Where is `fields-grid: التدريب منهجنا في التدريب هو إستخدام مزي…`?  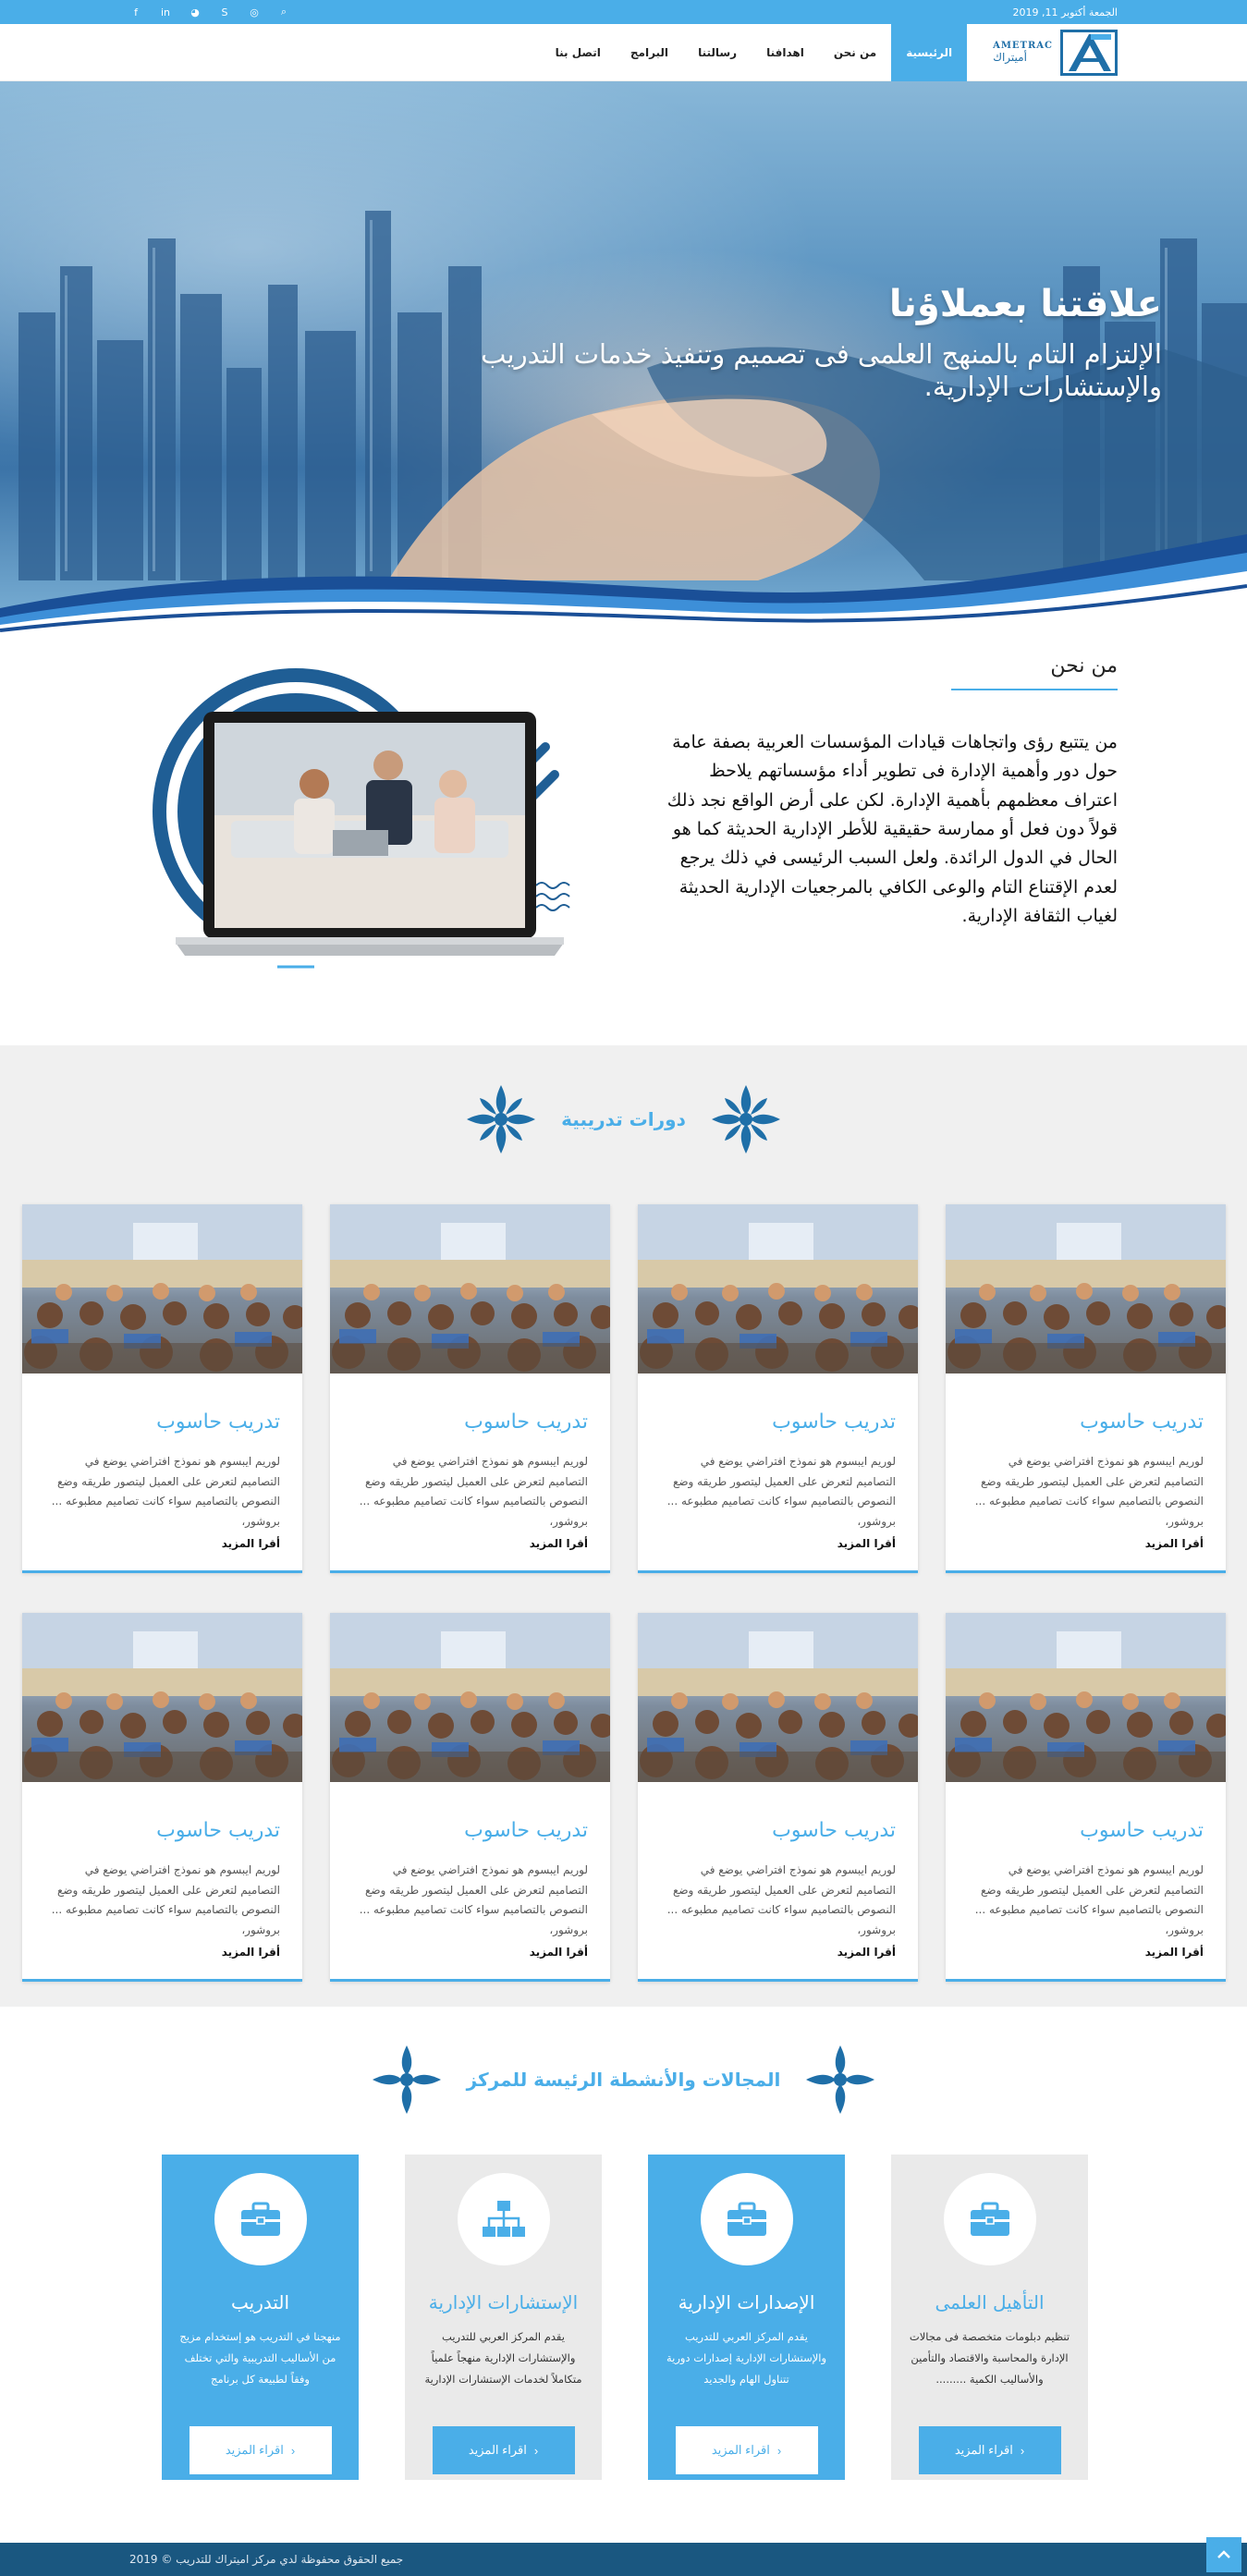 fields-grid: التدريب منهجنا في التدريب هو إستخدام مزي… is located at coordinates (625, 2317).